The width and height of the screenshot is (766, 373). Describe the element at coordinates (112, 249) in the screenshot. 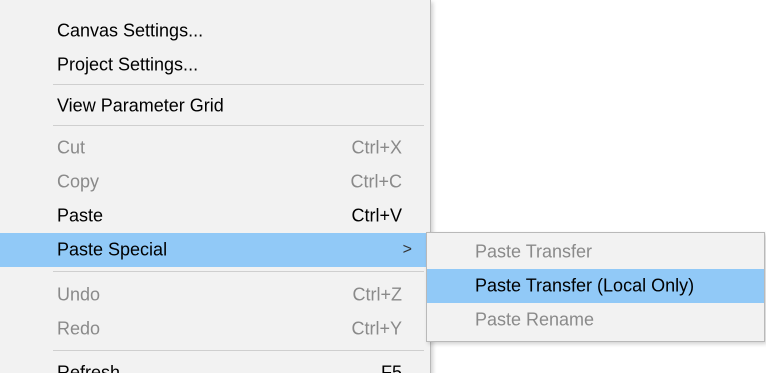

I see `menu-item-label: Paste Special` at that location.